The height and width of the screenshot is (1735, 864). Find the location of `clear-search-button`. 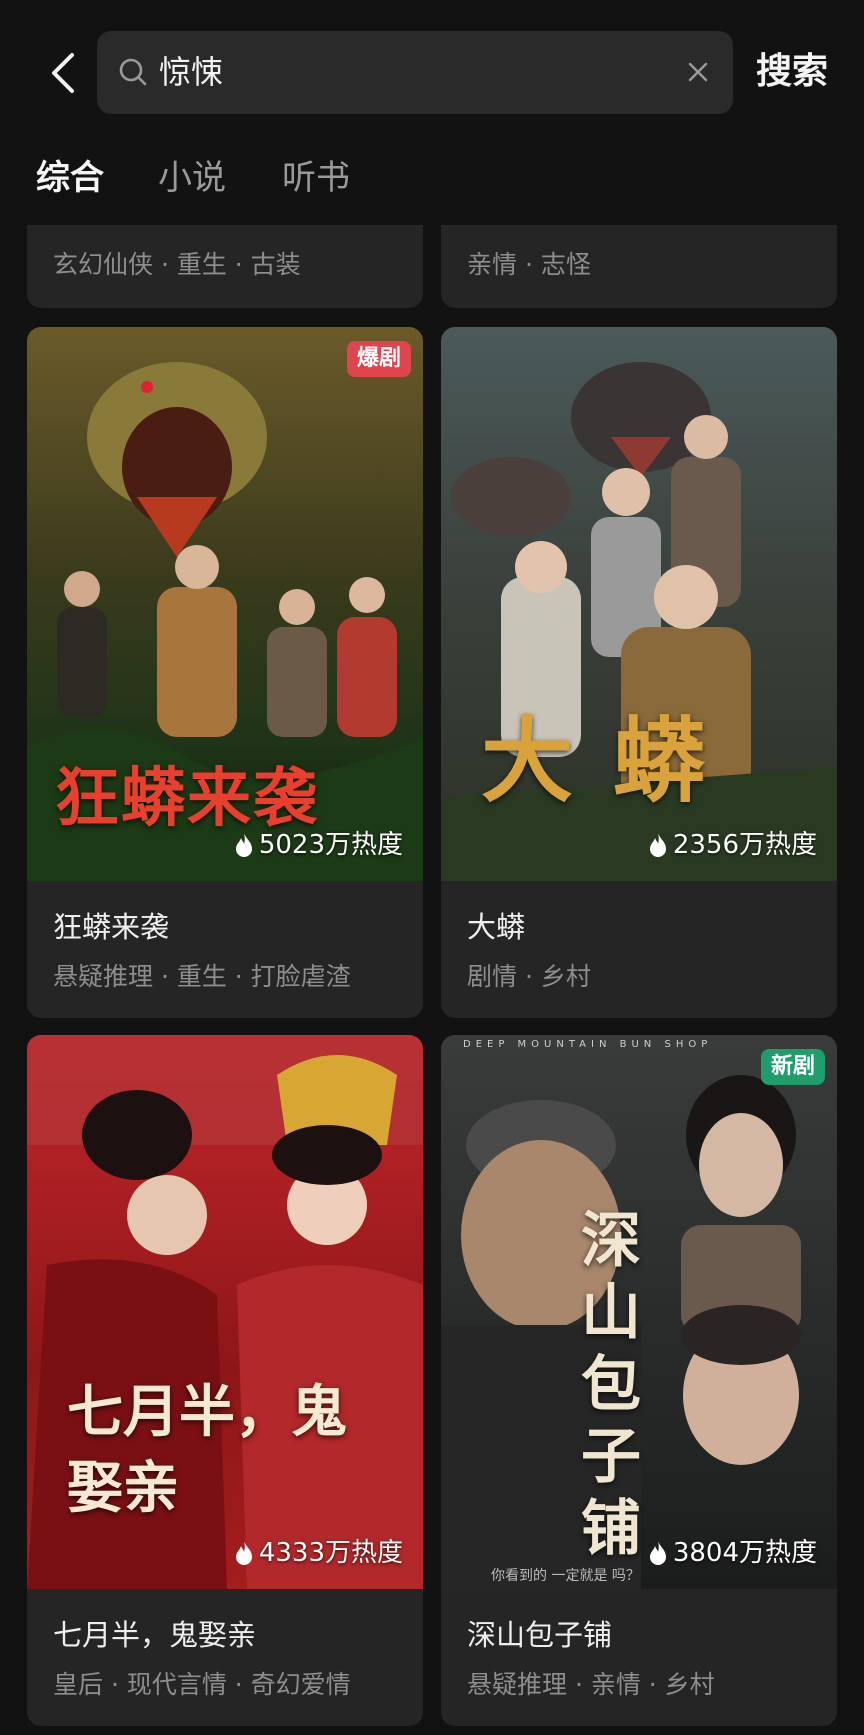

clear-search-button is located at coordinates (698, 72).